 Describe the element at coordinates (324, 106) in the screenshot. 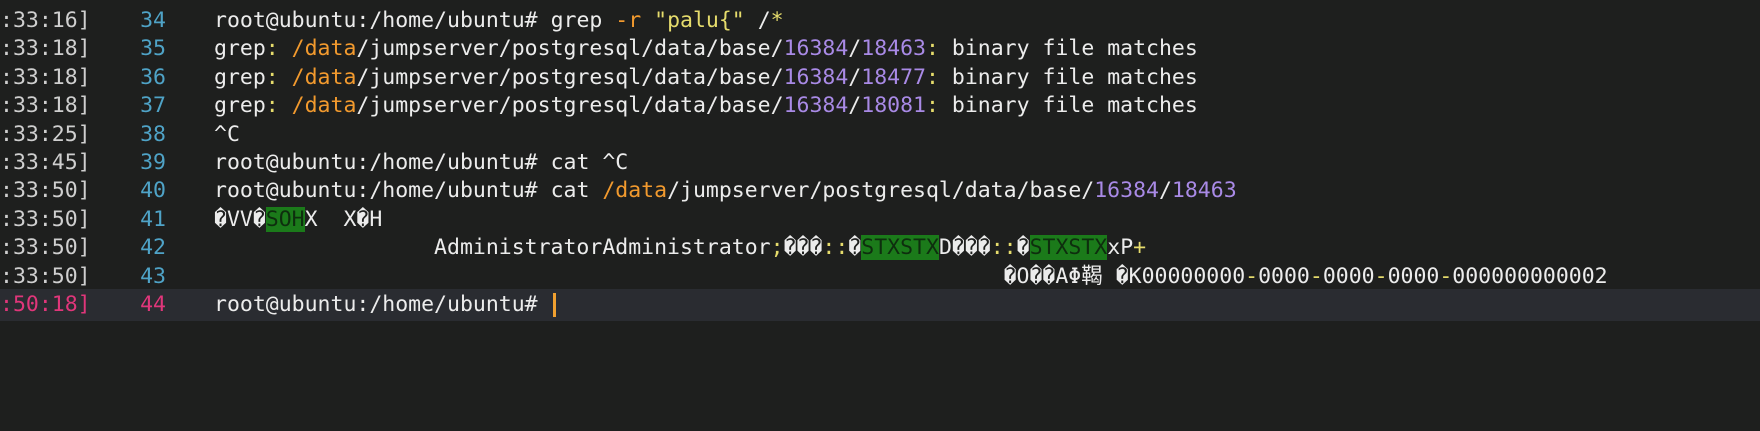

I see `text-segment: /data` at that location.